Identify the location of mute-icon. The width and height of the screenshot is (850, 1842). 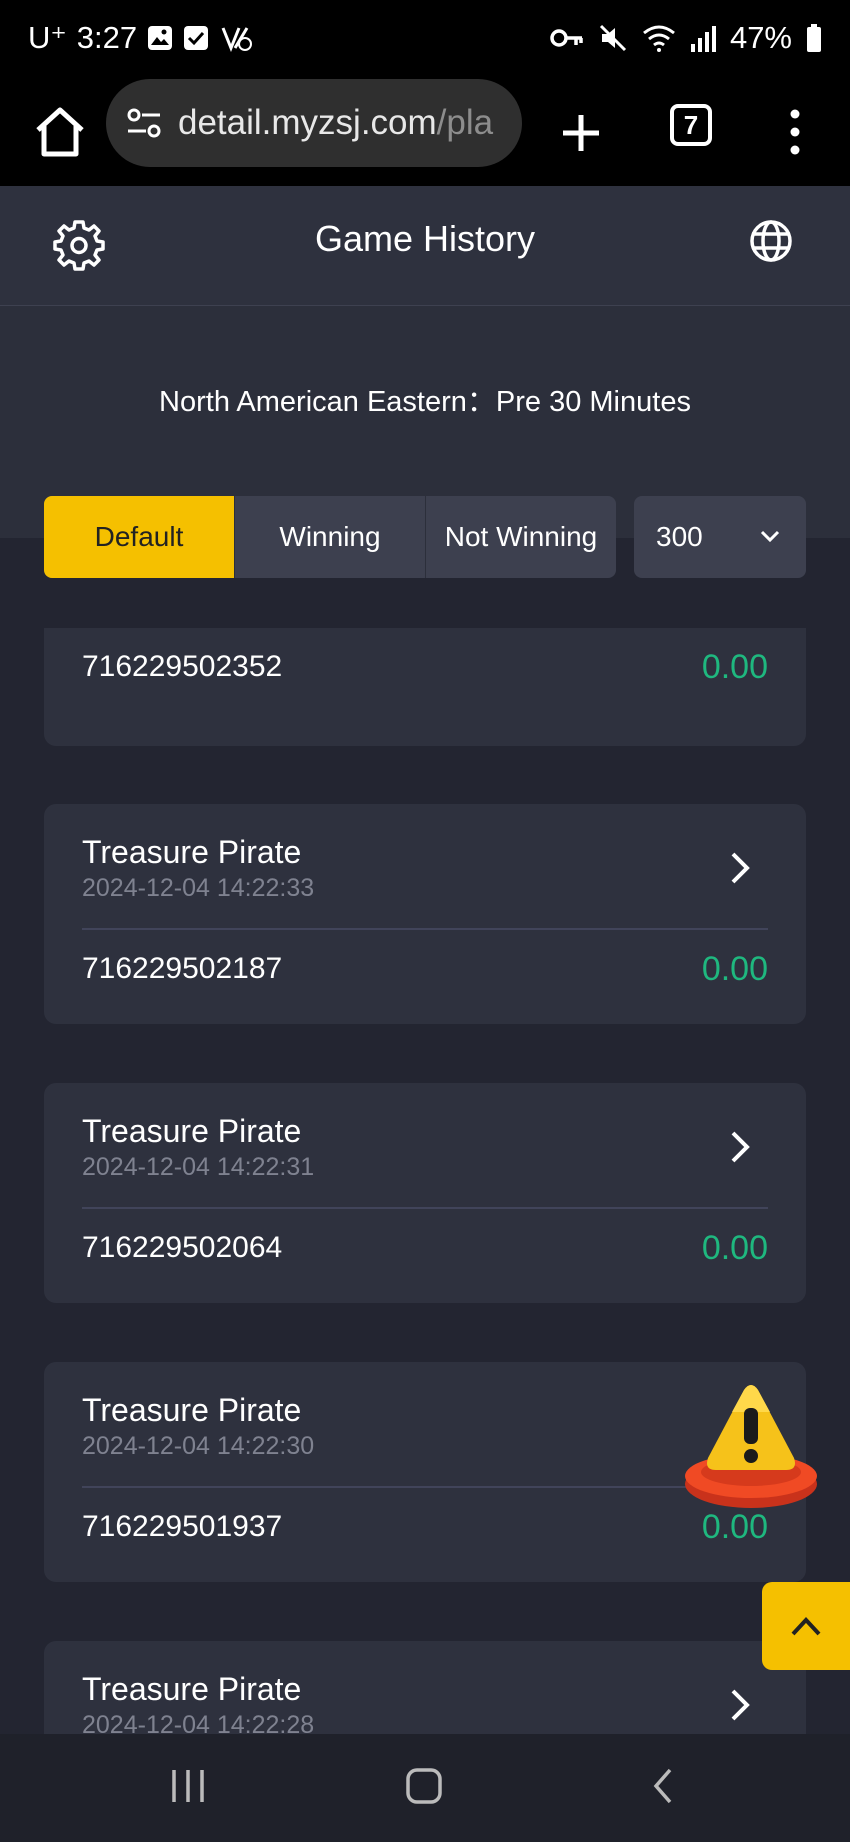
(613, 38).